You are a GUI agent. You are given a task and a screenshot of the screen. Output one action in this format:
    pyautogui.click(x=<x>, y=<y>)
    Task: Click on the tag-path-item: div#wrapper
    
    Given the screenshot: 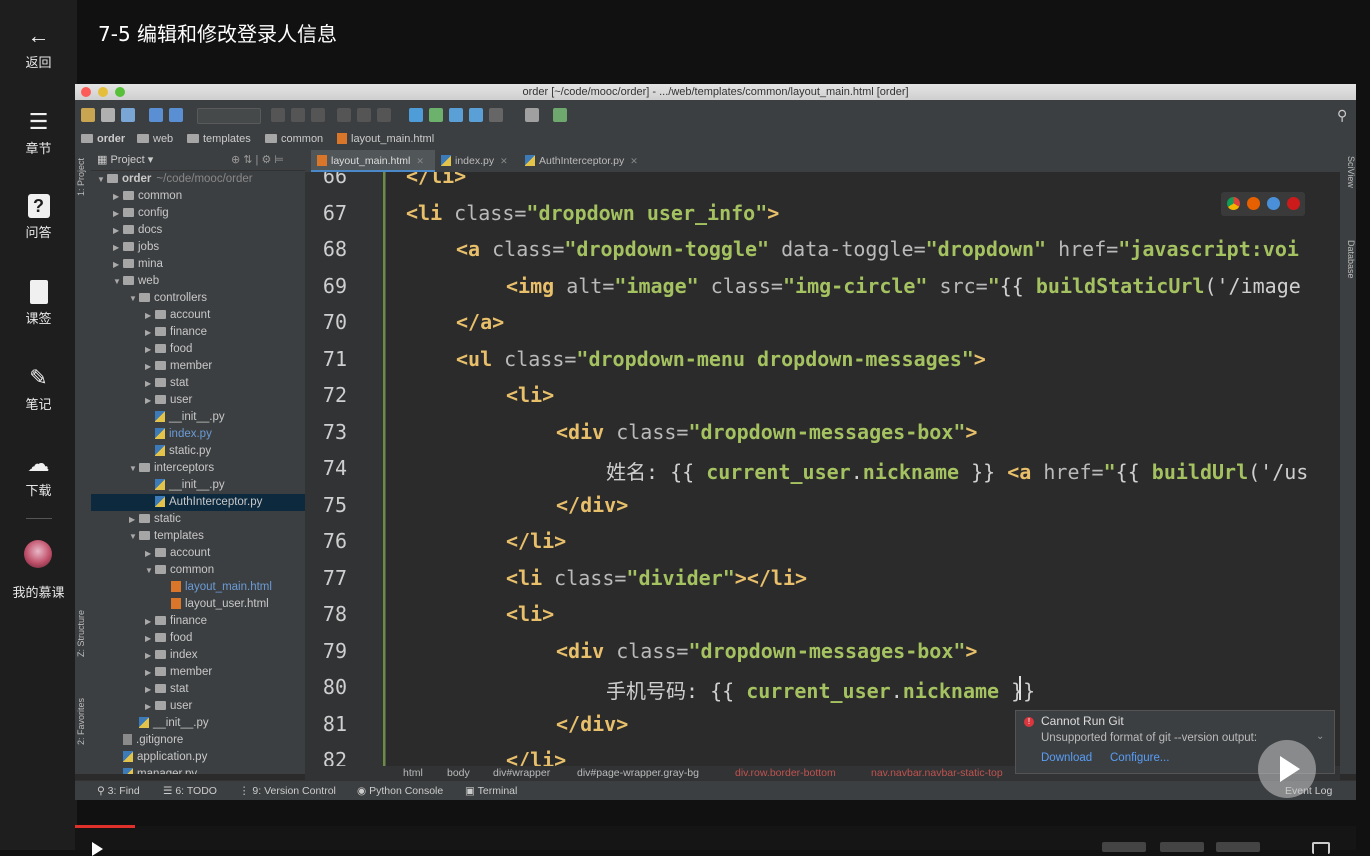 What is the action you would take?
    pyautogui.click(x=521, y=773)
    